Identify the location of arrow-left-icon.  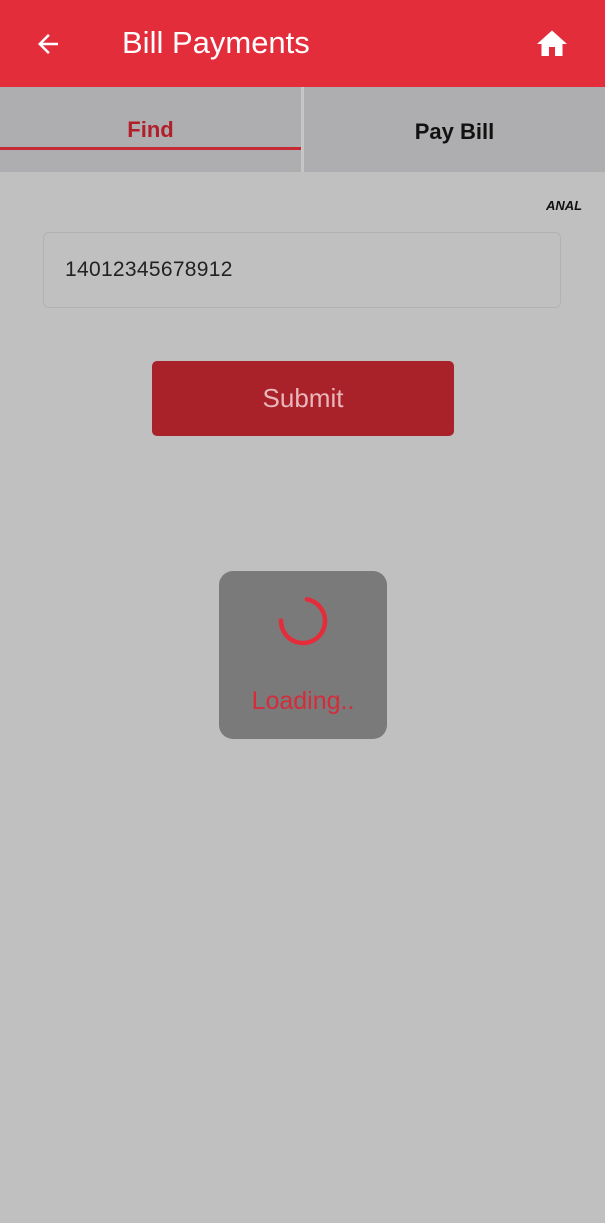
(48, 44).